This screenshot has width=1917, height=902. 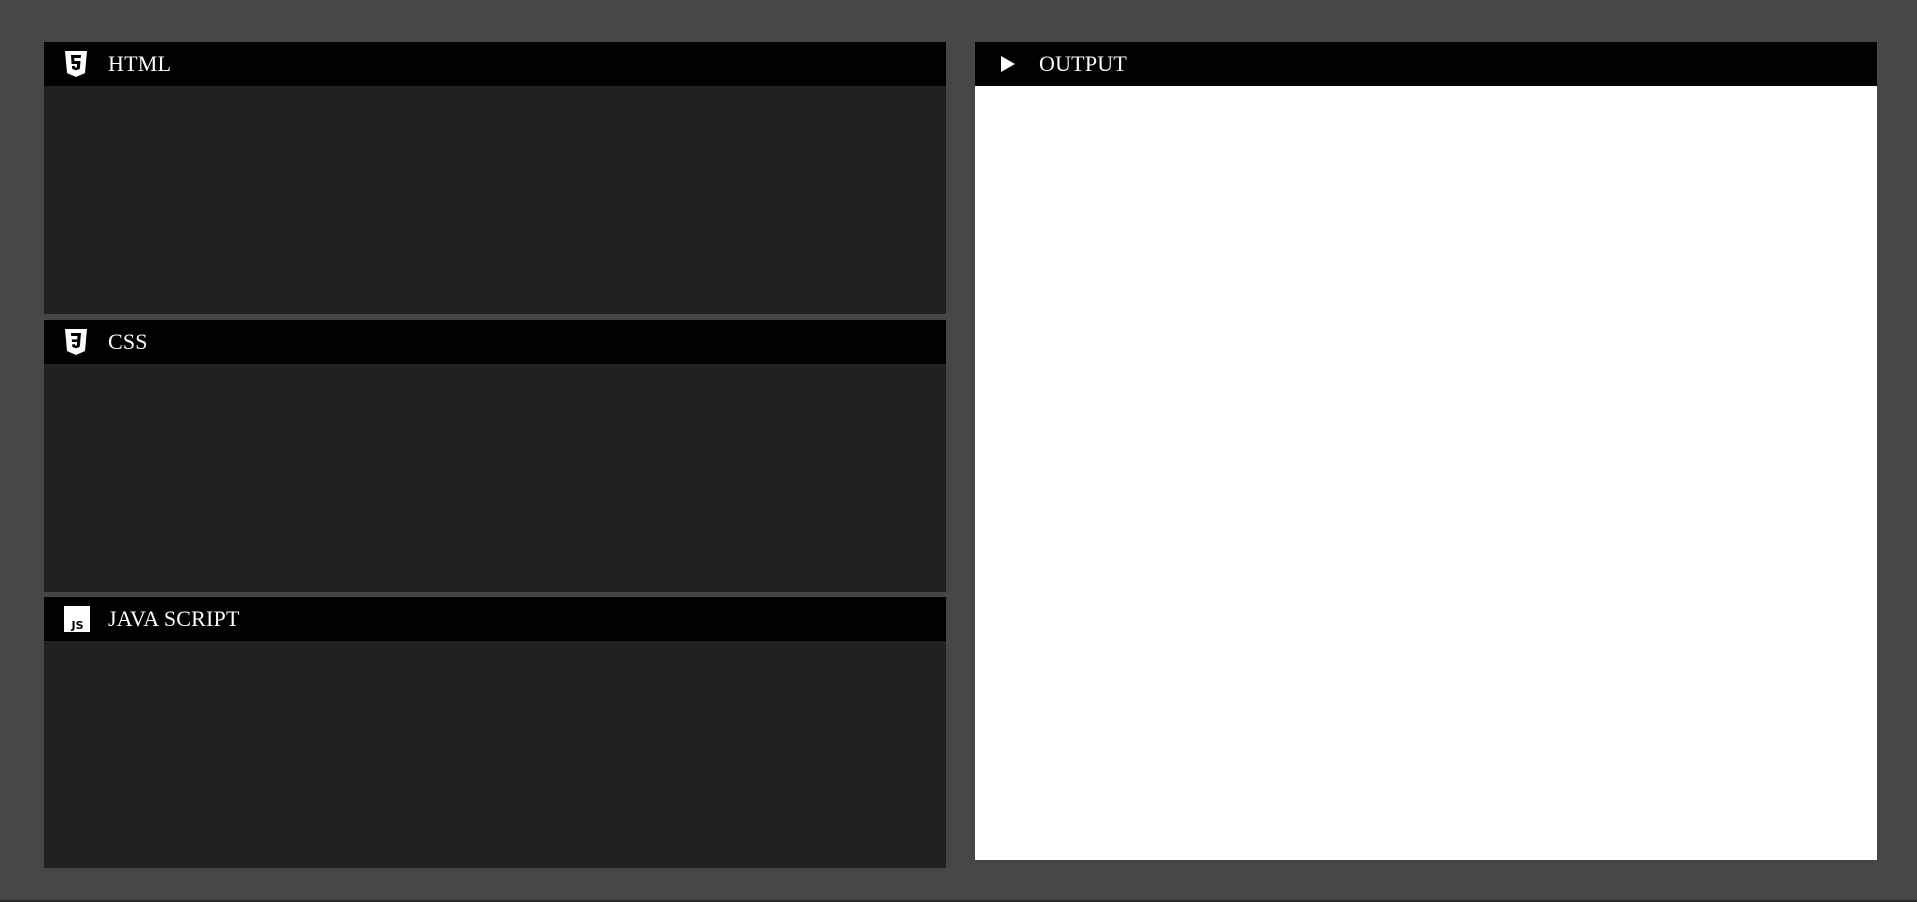 I want to click on js-icon: JS, so click(x=77, y=619).